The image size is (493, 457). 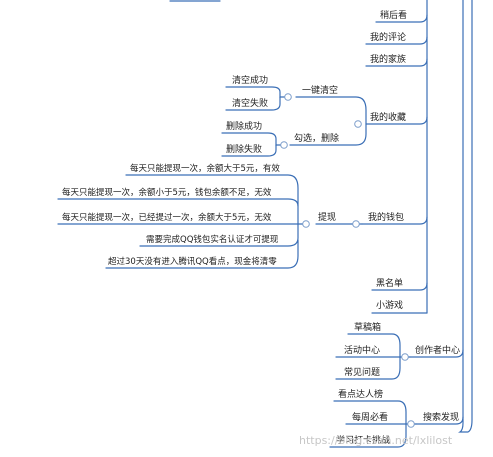 What do you see at coordinates (362, 350) in the screenshot?
I see `node-creator-activity: 活动中心` at bounding box center [362, 350].